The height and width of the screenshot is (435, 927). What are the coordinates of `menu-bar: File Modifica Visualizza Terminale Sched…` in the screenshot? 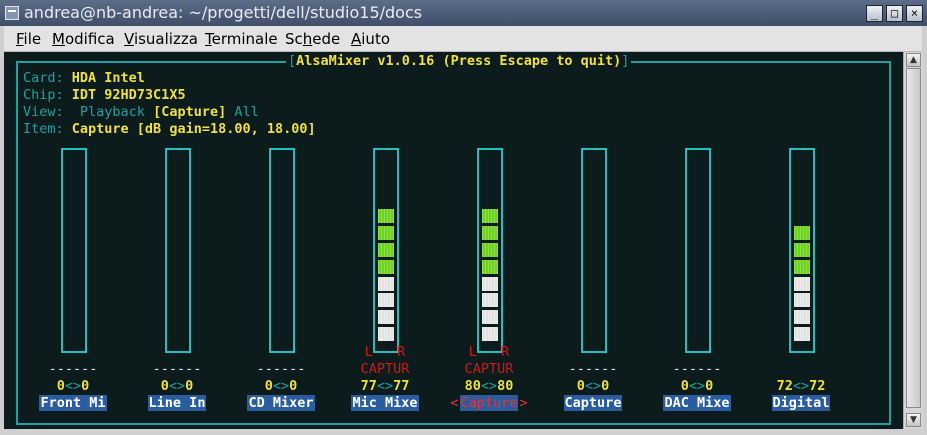 It's located at (463, 39).